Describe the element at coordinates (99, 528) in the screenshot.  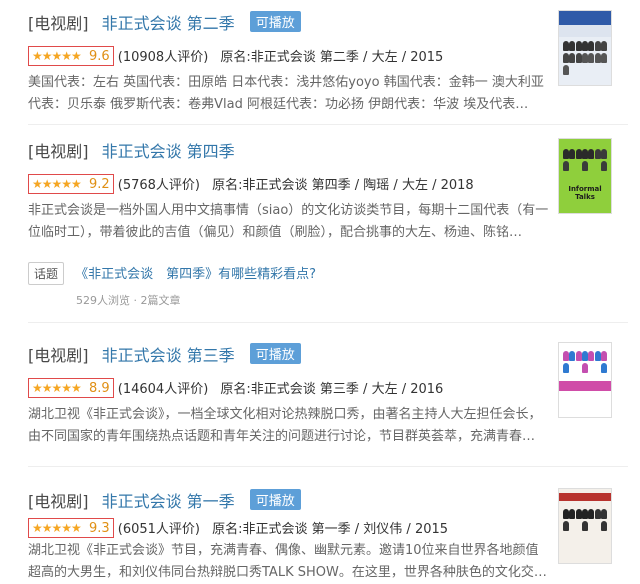
I see `rating-score: 9.3` at that location.